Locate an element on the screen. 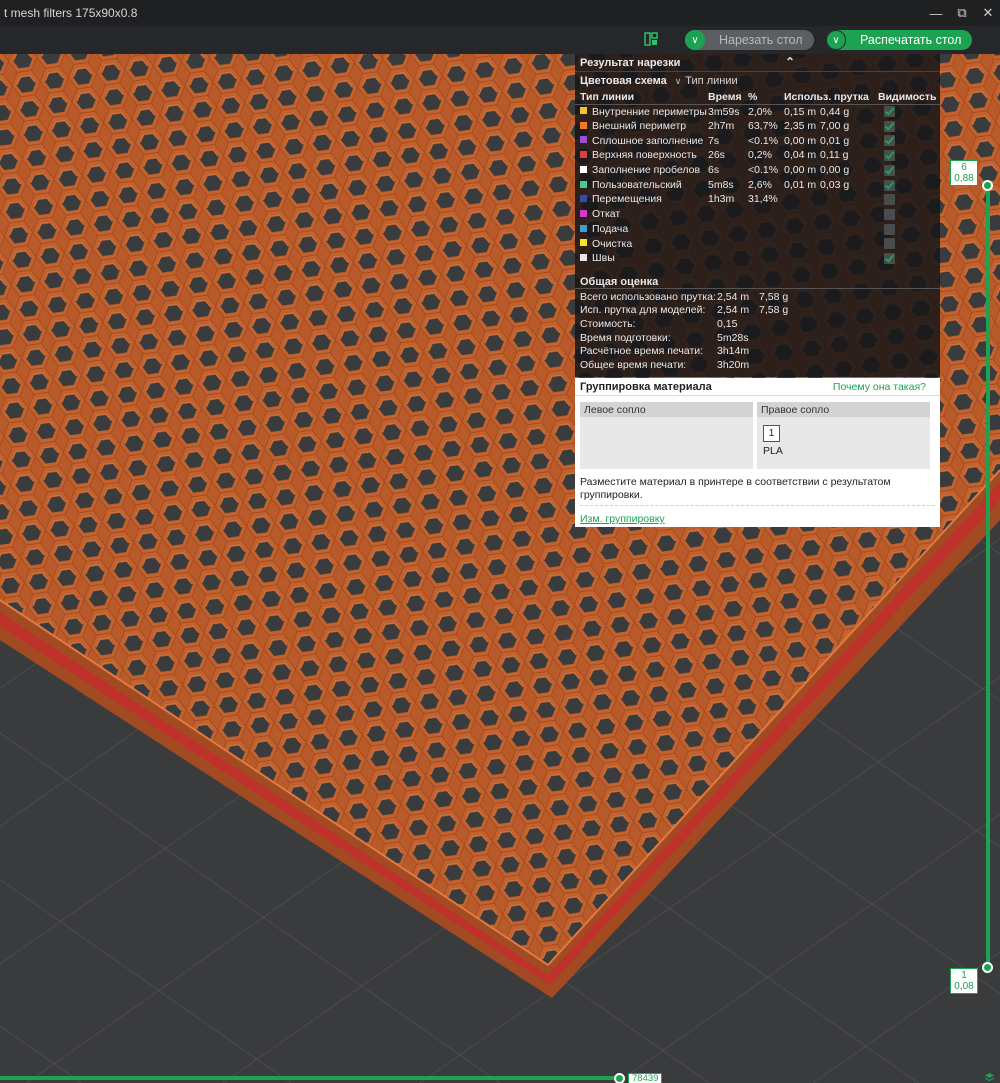 Image resolution: width=1000 pixels, height=1083 pixels. line-type-row: Пользовательский 5m8s 2,6% 0,01 m 0,03 g is located at coordinates (757, 184).